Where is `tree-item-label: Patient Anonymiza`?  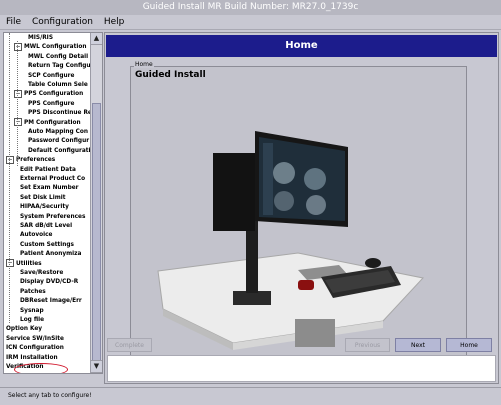 tree-item-label: Patient Anonymiza is located at coordinates (51, 254).